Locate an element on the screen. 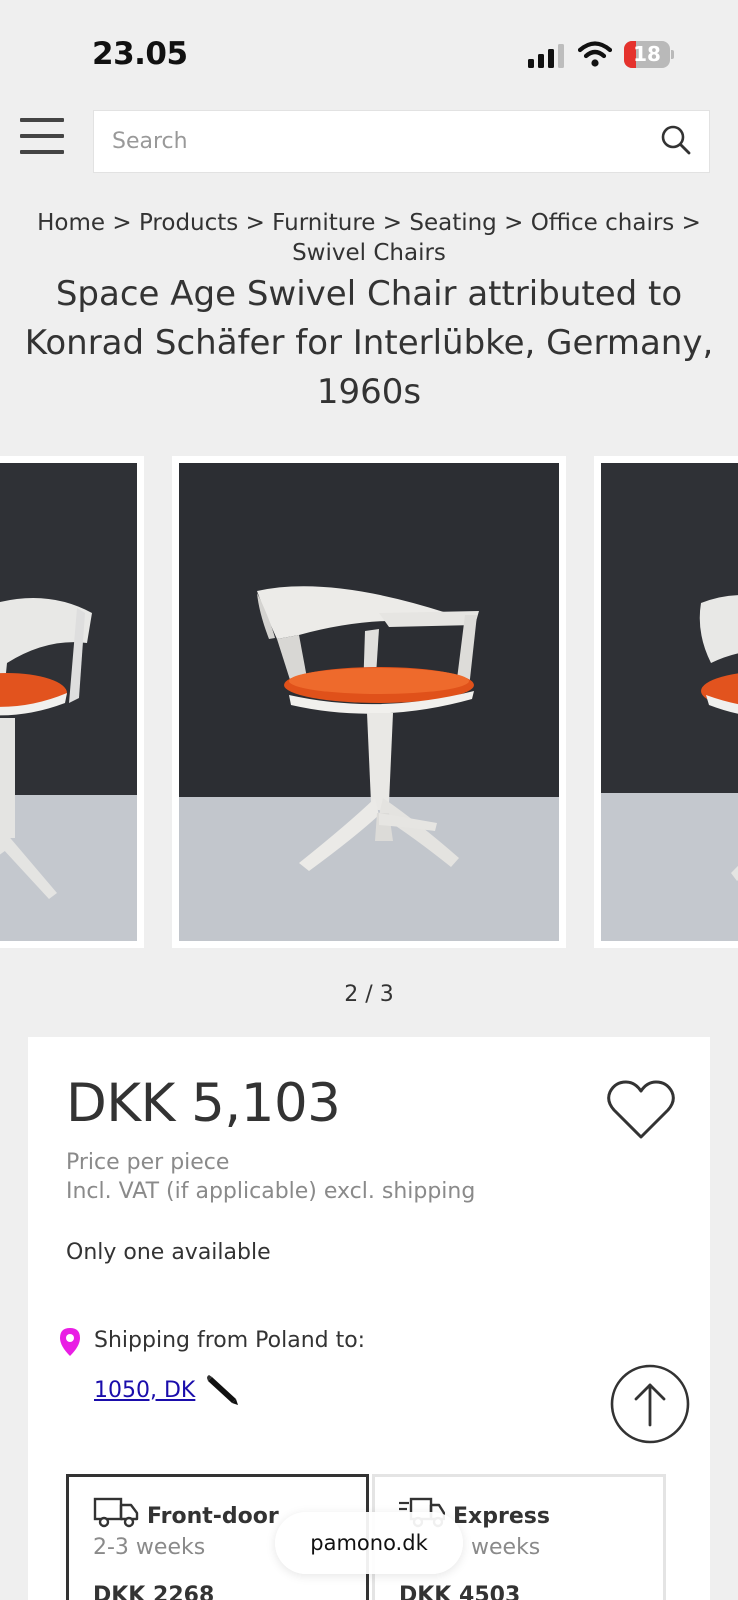 This screenshot has height=1600, width=738. arrow-up-icon is located at coordinates (650, 1404).